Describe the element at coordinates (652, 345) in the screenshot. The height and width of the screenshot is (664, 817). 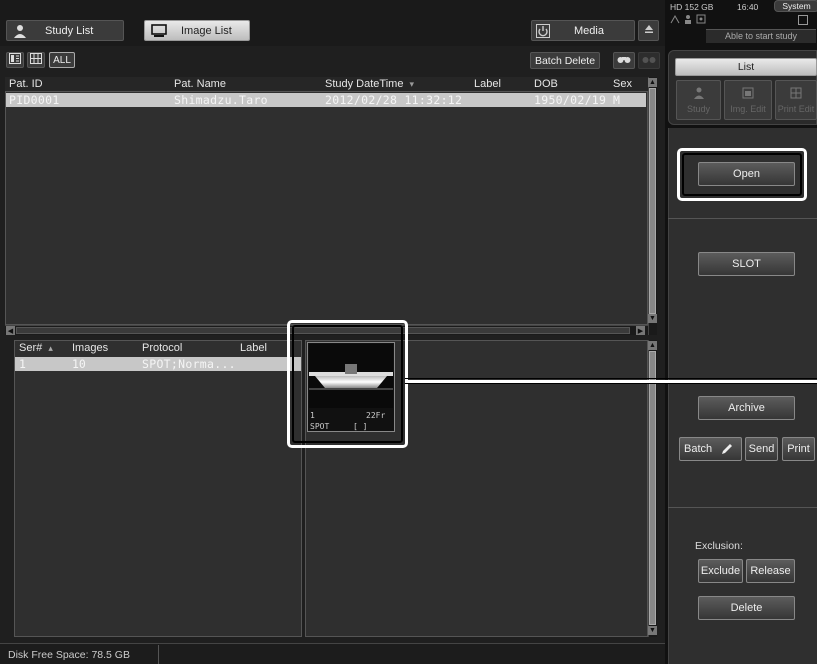
I see `thumb-scroll-up-icon: ▲` at that location.